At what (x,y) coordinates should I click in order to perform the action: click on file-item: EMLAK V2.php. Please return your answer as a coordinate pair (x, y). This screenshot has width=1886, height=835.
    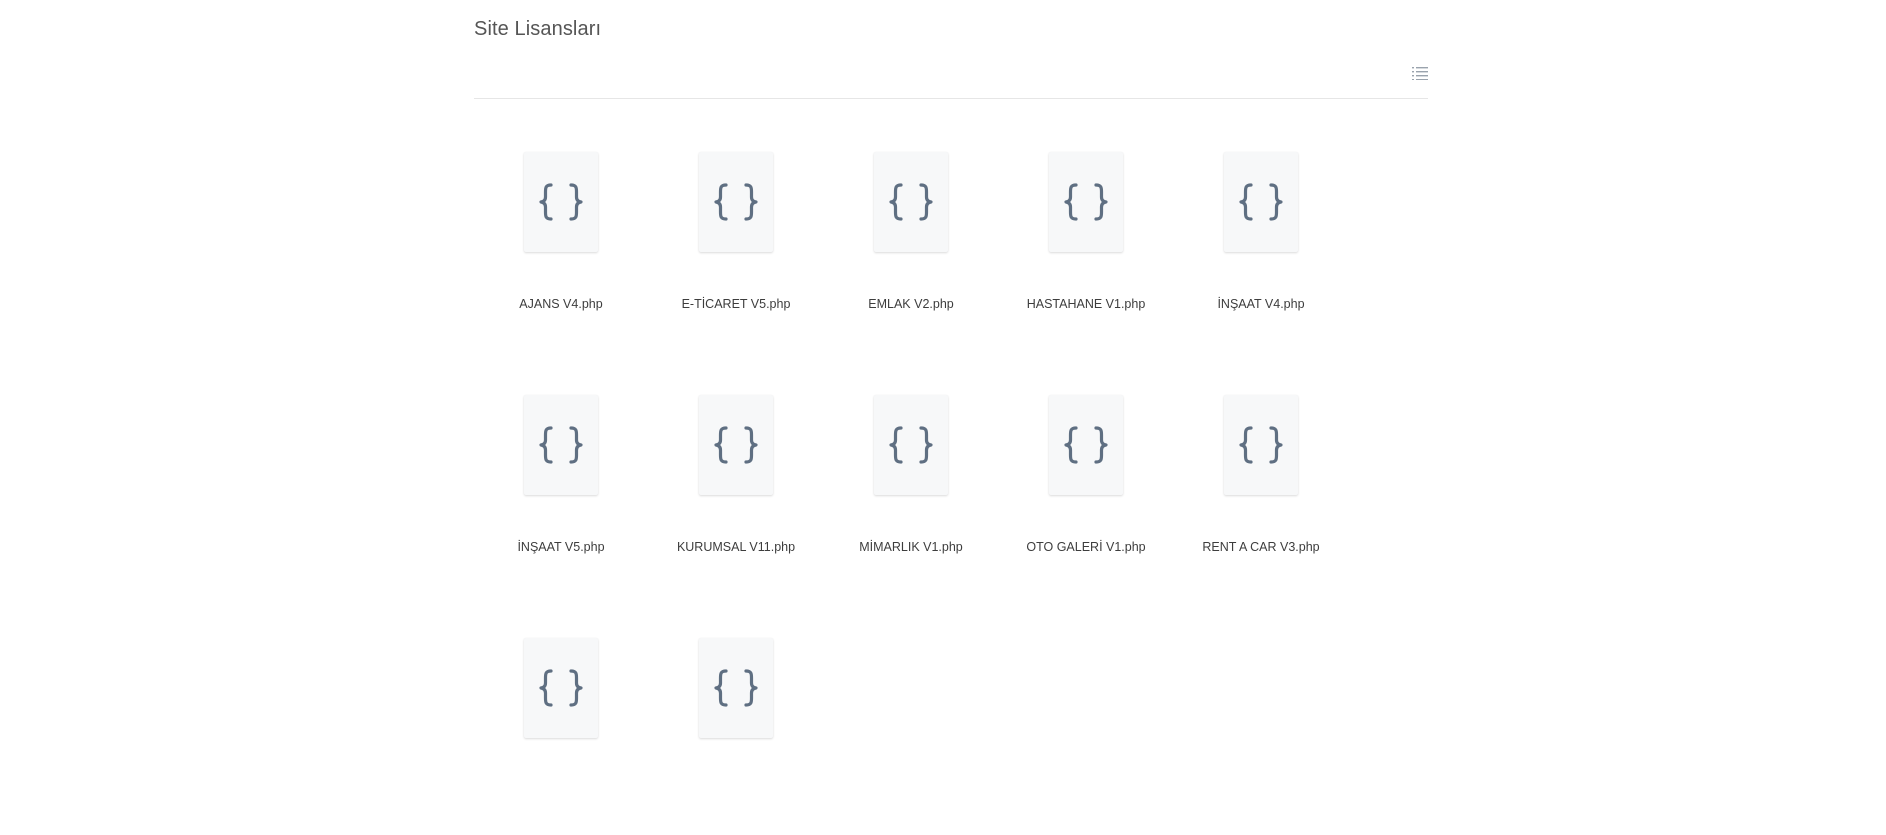
    Looking at the image, I should click on (911, 249).